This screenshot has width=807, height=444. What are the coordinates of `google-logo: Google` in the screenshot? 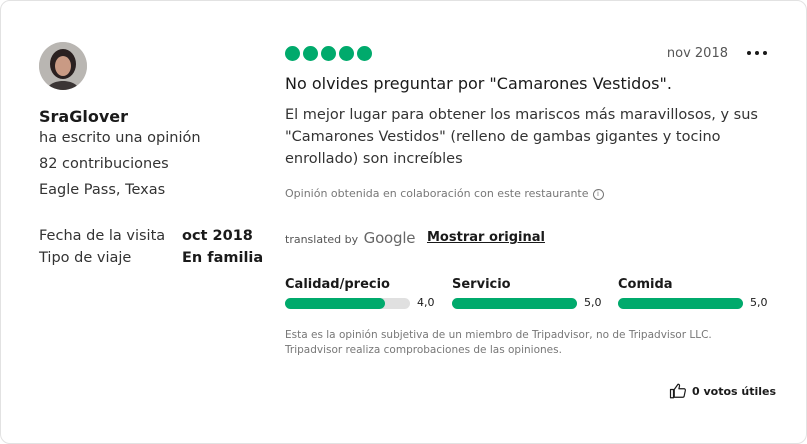 It's located at (389, 238).